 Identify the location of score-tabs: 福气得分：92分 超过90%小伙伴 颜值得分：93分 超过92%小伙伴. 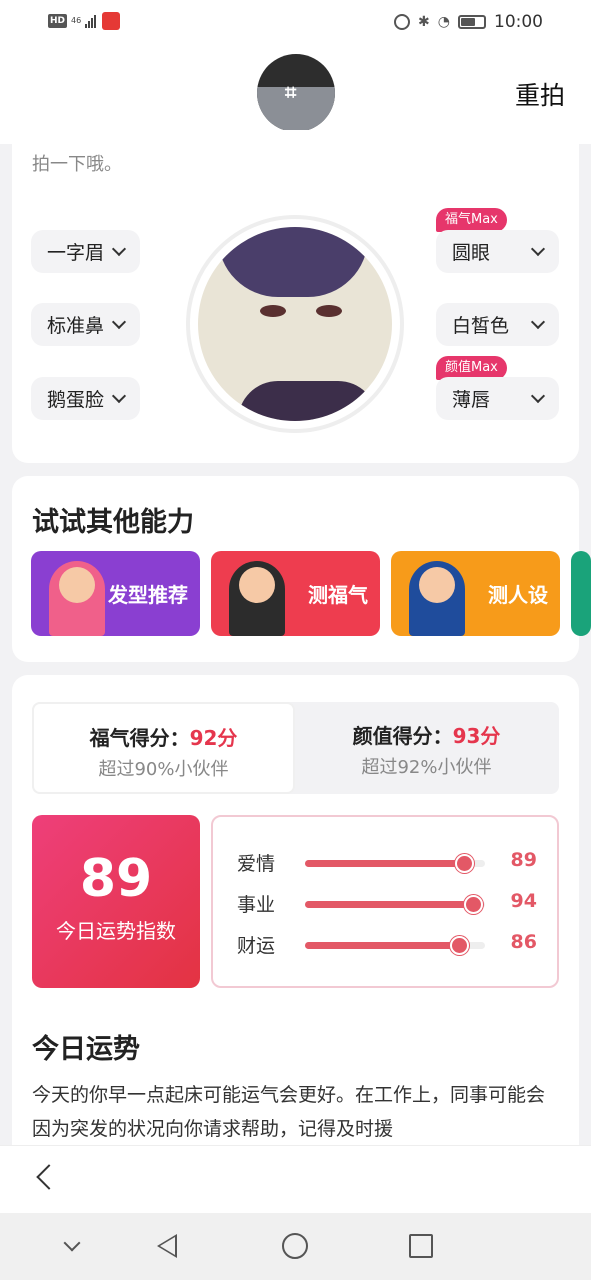
(295, 748).